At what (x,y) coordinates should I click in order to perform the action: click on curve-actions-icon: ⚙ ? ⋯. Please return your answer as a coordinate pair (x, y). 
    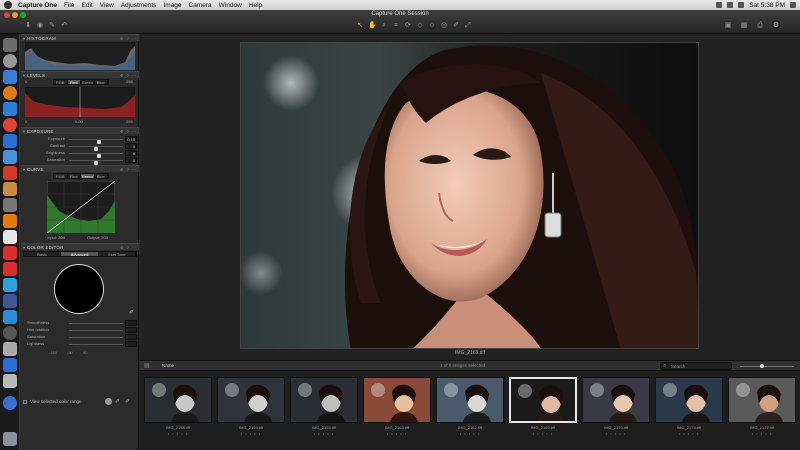
    Looking at the image, I should click on (128, 169).